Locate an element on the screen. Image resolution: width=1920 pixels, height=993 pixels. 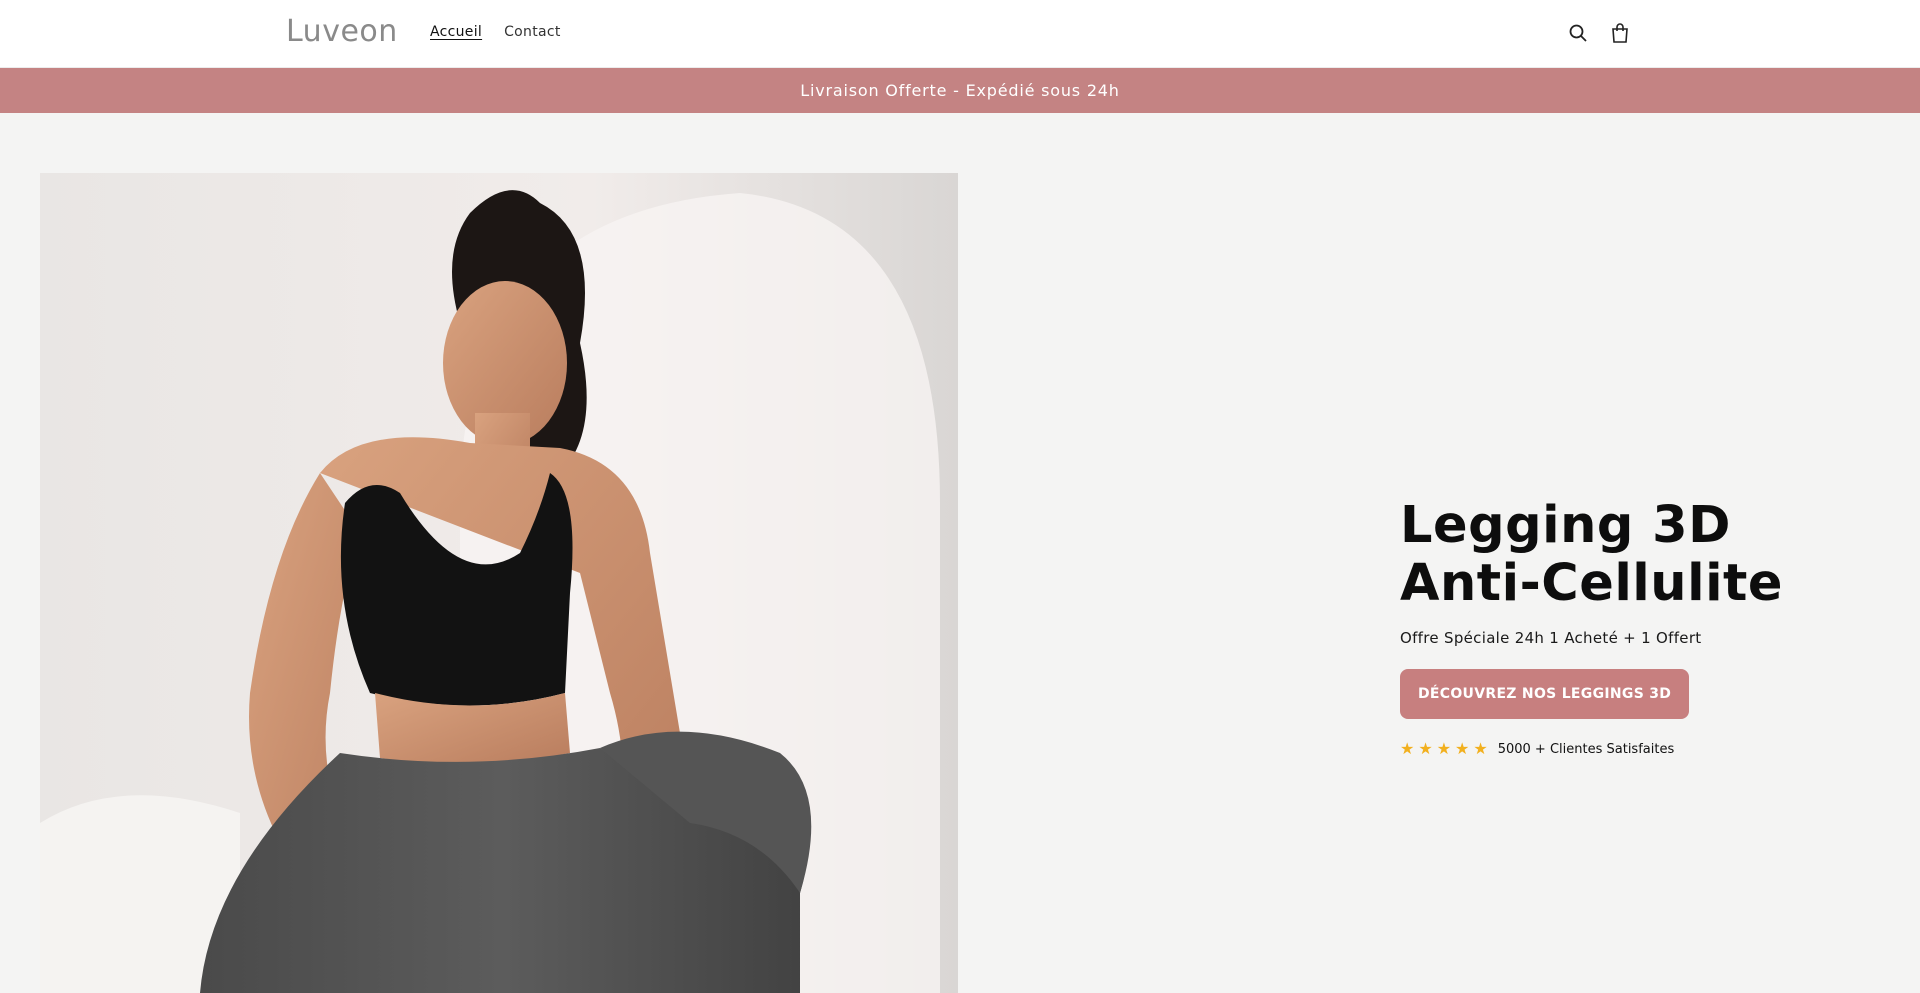
cart-icon is located at coordinates (1620, 33).